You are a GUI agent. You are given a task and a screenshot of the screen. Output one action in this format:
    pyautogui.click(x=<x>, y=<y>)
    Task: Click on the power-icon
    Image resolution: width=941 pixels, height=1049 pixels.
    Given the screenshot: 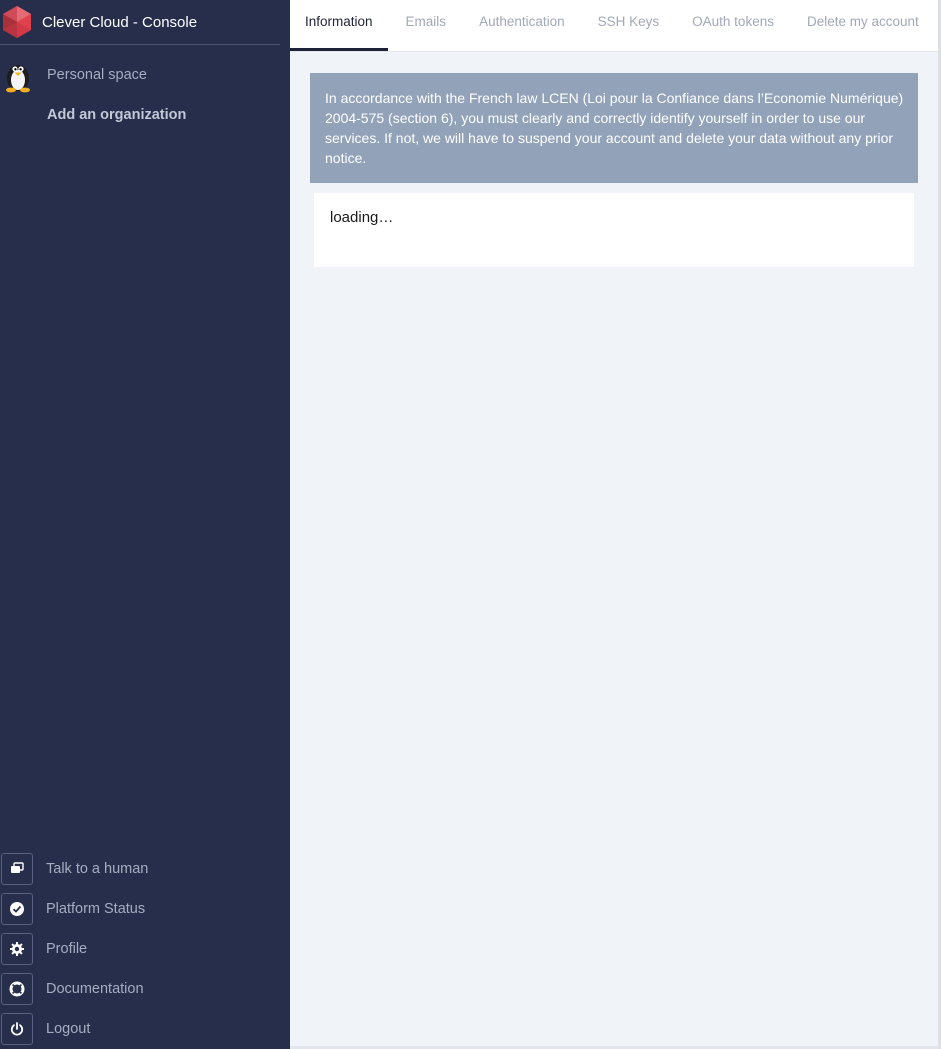 What is the action you would take?
    pyautogui.click(x=17, y=1029)
    